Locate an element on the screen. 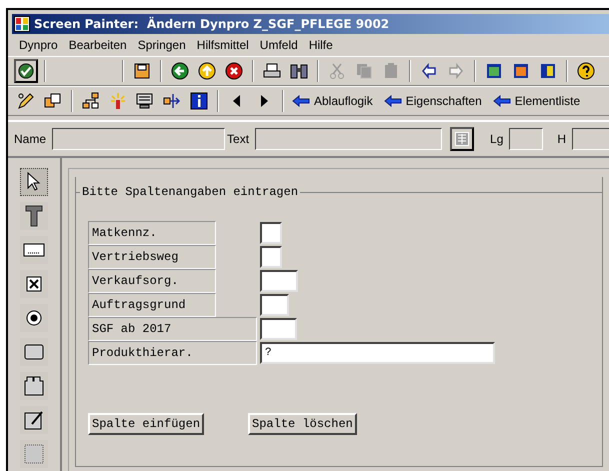  field-label: Matkennz. is located at coordinates (152, 233).